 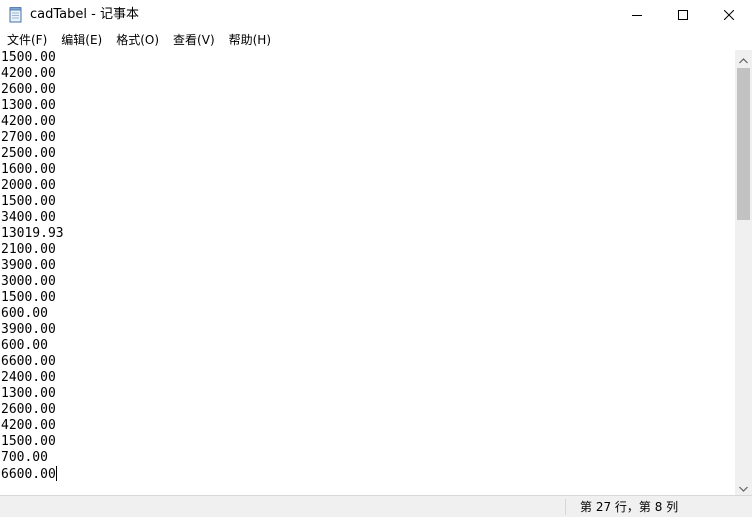 I want to click on scrollbar-thumb, so click(x=743, y=144).